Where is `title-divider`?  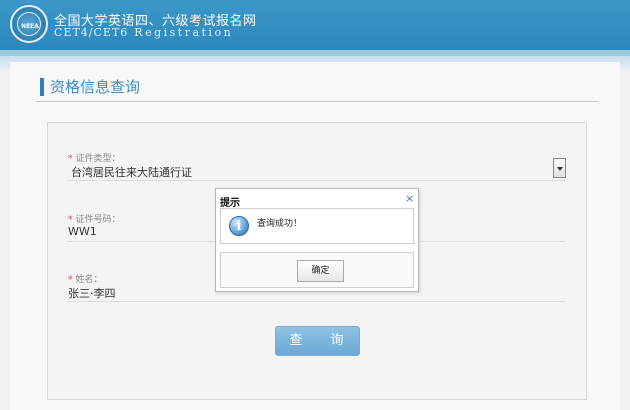
title-divider is located at coordinates (317, 101).